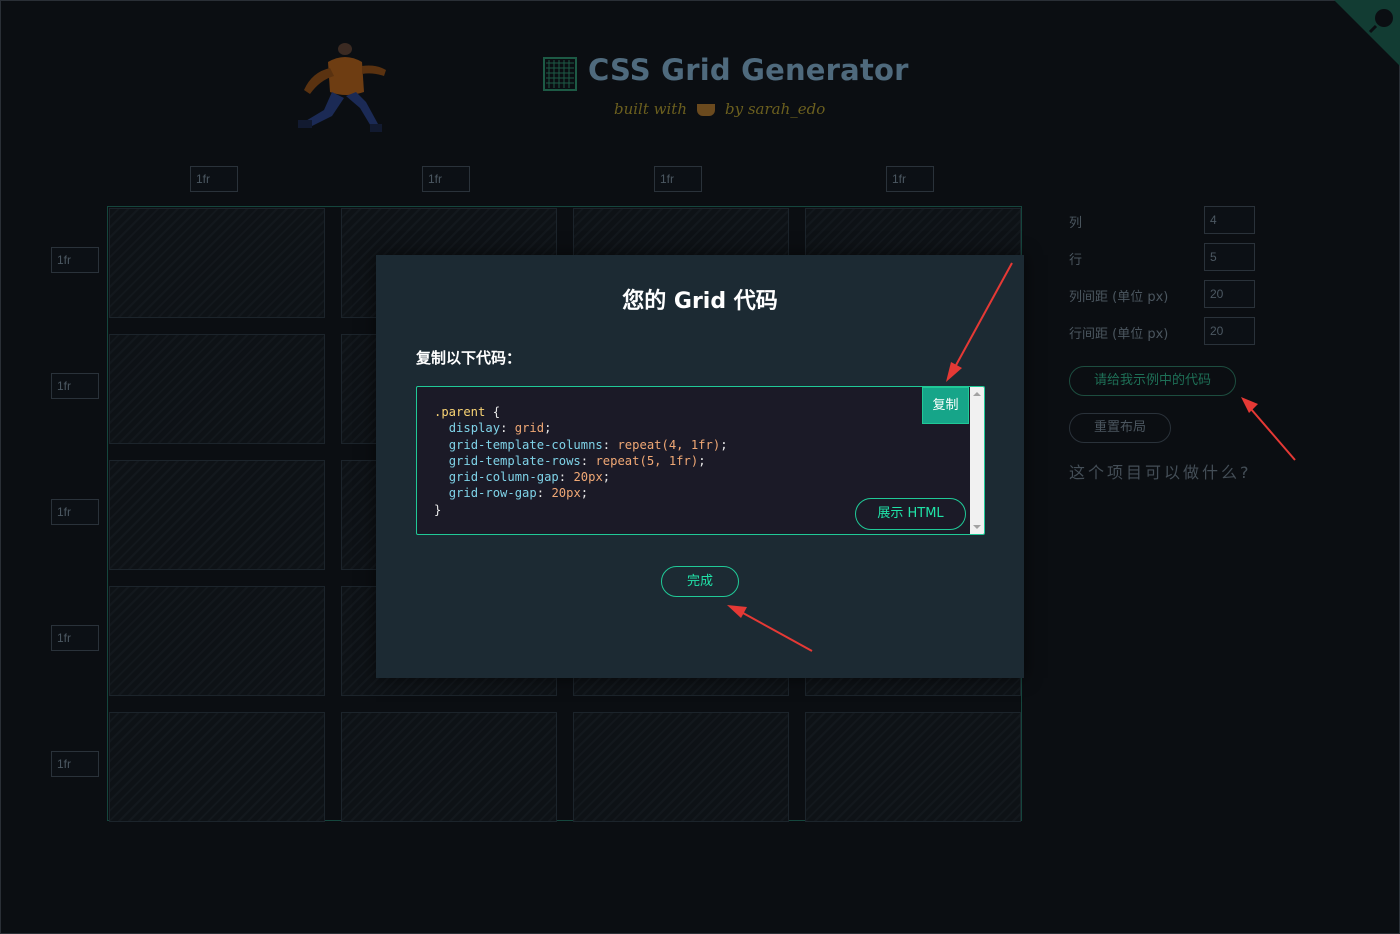 The height and width of the screenshot is (934, 1400). What do you see at coordinates (493, 412) in the screenshot?
I see `code-open-brace: {` at bounding box center [493, 412].